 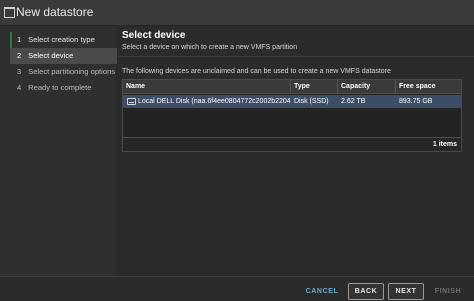 What do you see at coordinates (51, 55) in the screenshot?
I see `step-label: Select device` at bounding box center [51, 55].